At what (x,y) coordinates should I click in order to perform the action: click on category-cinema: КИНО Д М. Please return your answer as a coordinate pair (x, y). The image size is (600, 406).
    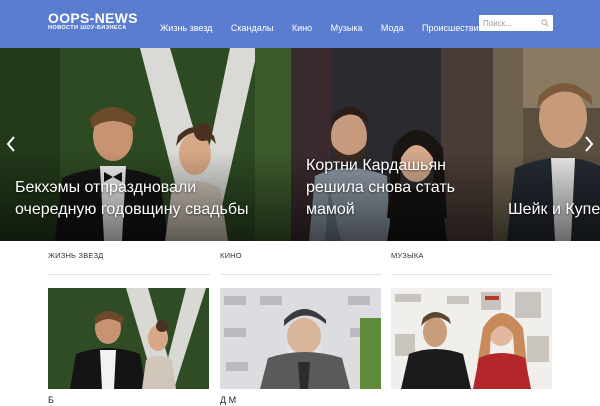
    Looking at the image, I should click on (301, 327).